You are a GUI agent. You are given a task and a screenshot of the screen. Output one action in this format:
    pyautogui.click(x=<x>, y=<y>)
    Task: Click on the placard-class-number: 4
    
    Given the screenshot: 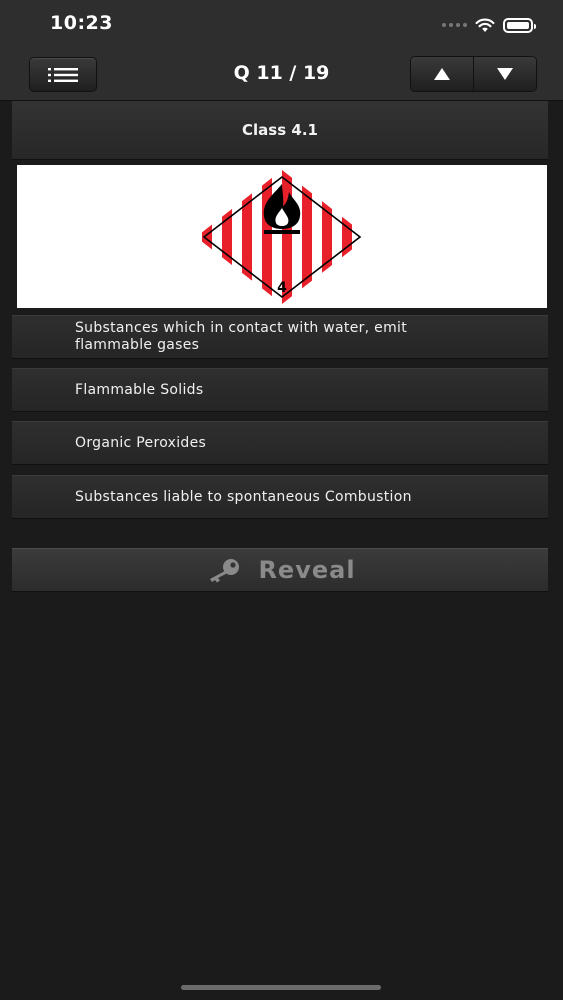 What is the action you would take?
    pyautogui.click(x=282, y=288)
    